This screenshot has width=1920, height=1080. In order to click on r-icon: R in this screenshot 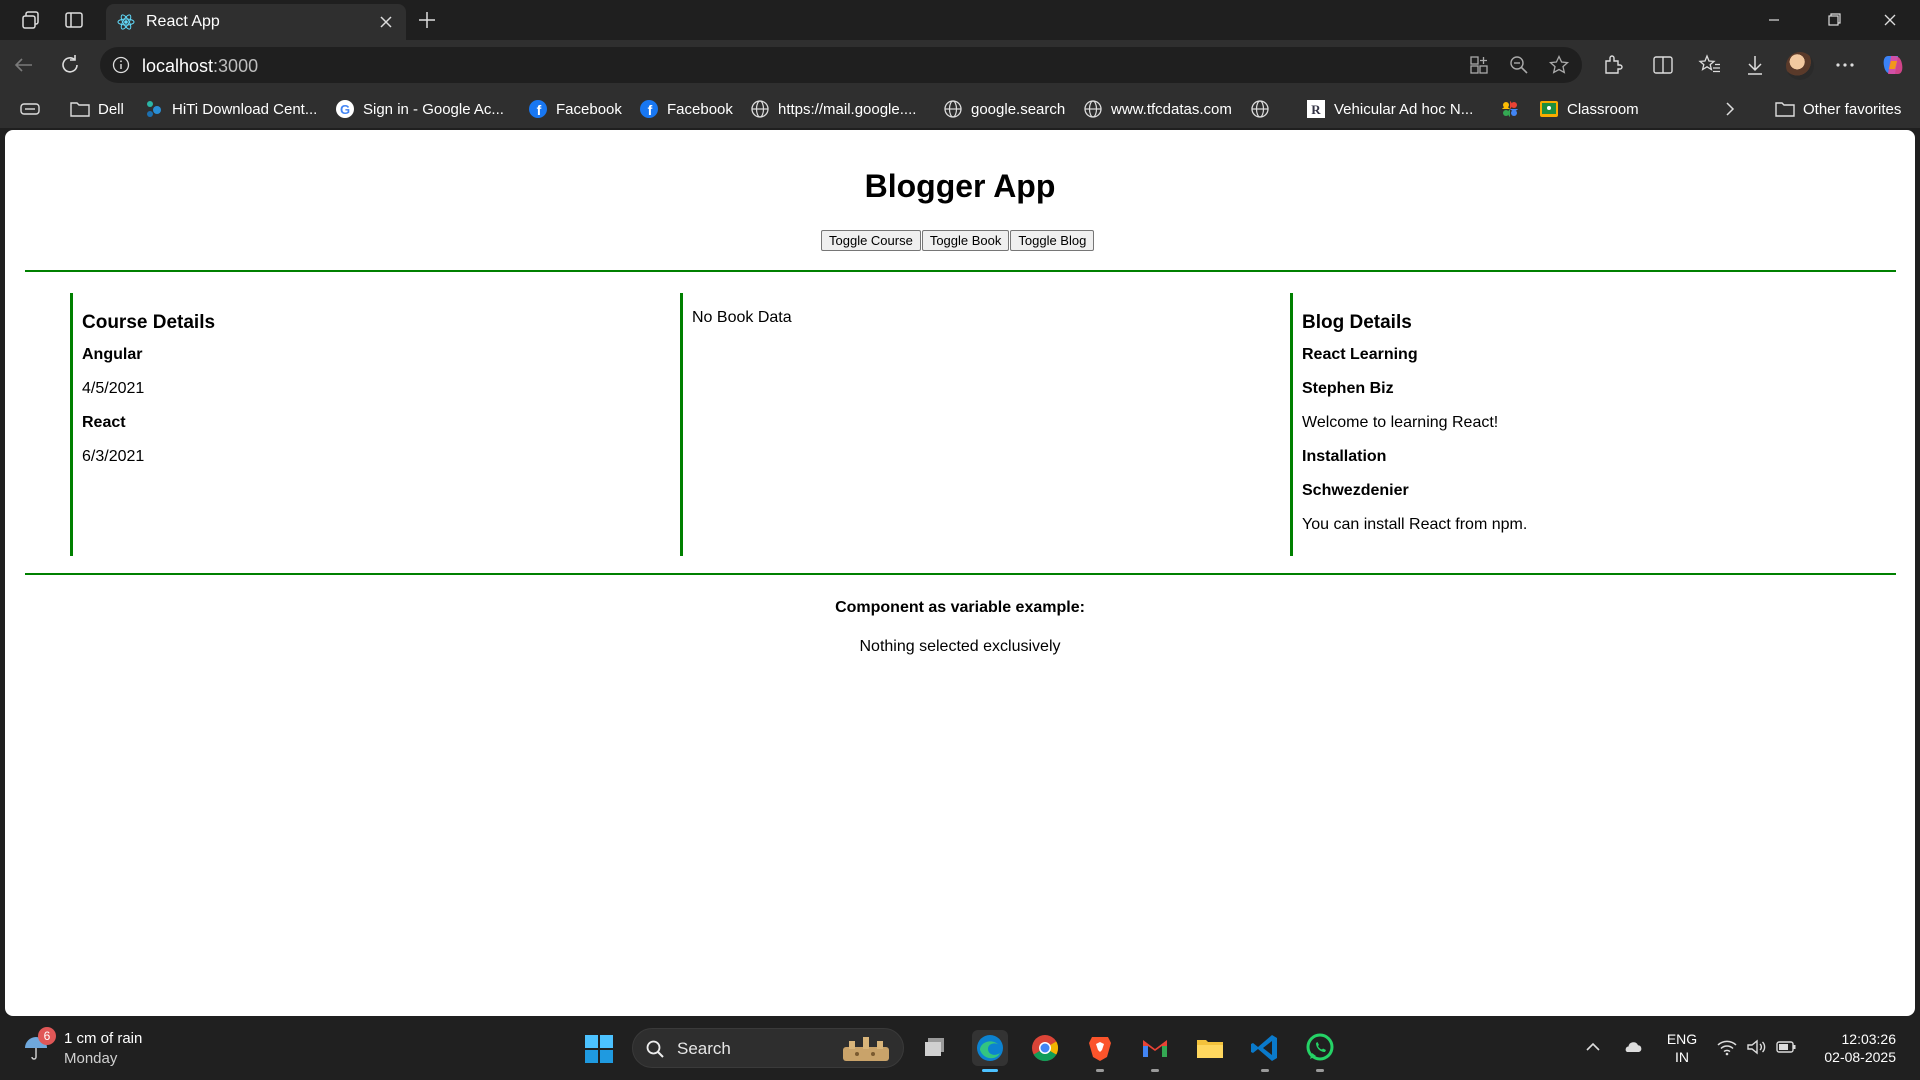, I will do `click(1316, 109)`.